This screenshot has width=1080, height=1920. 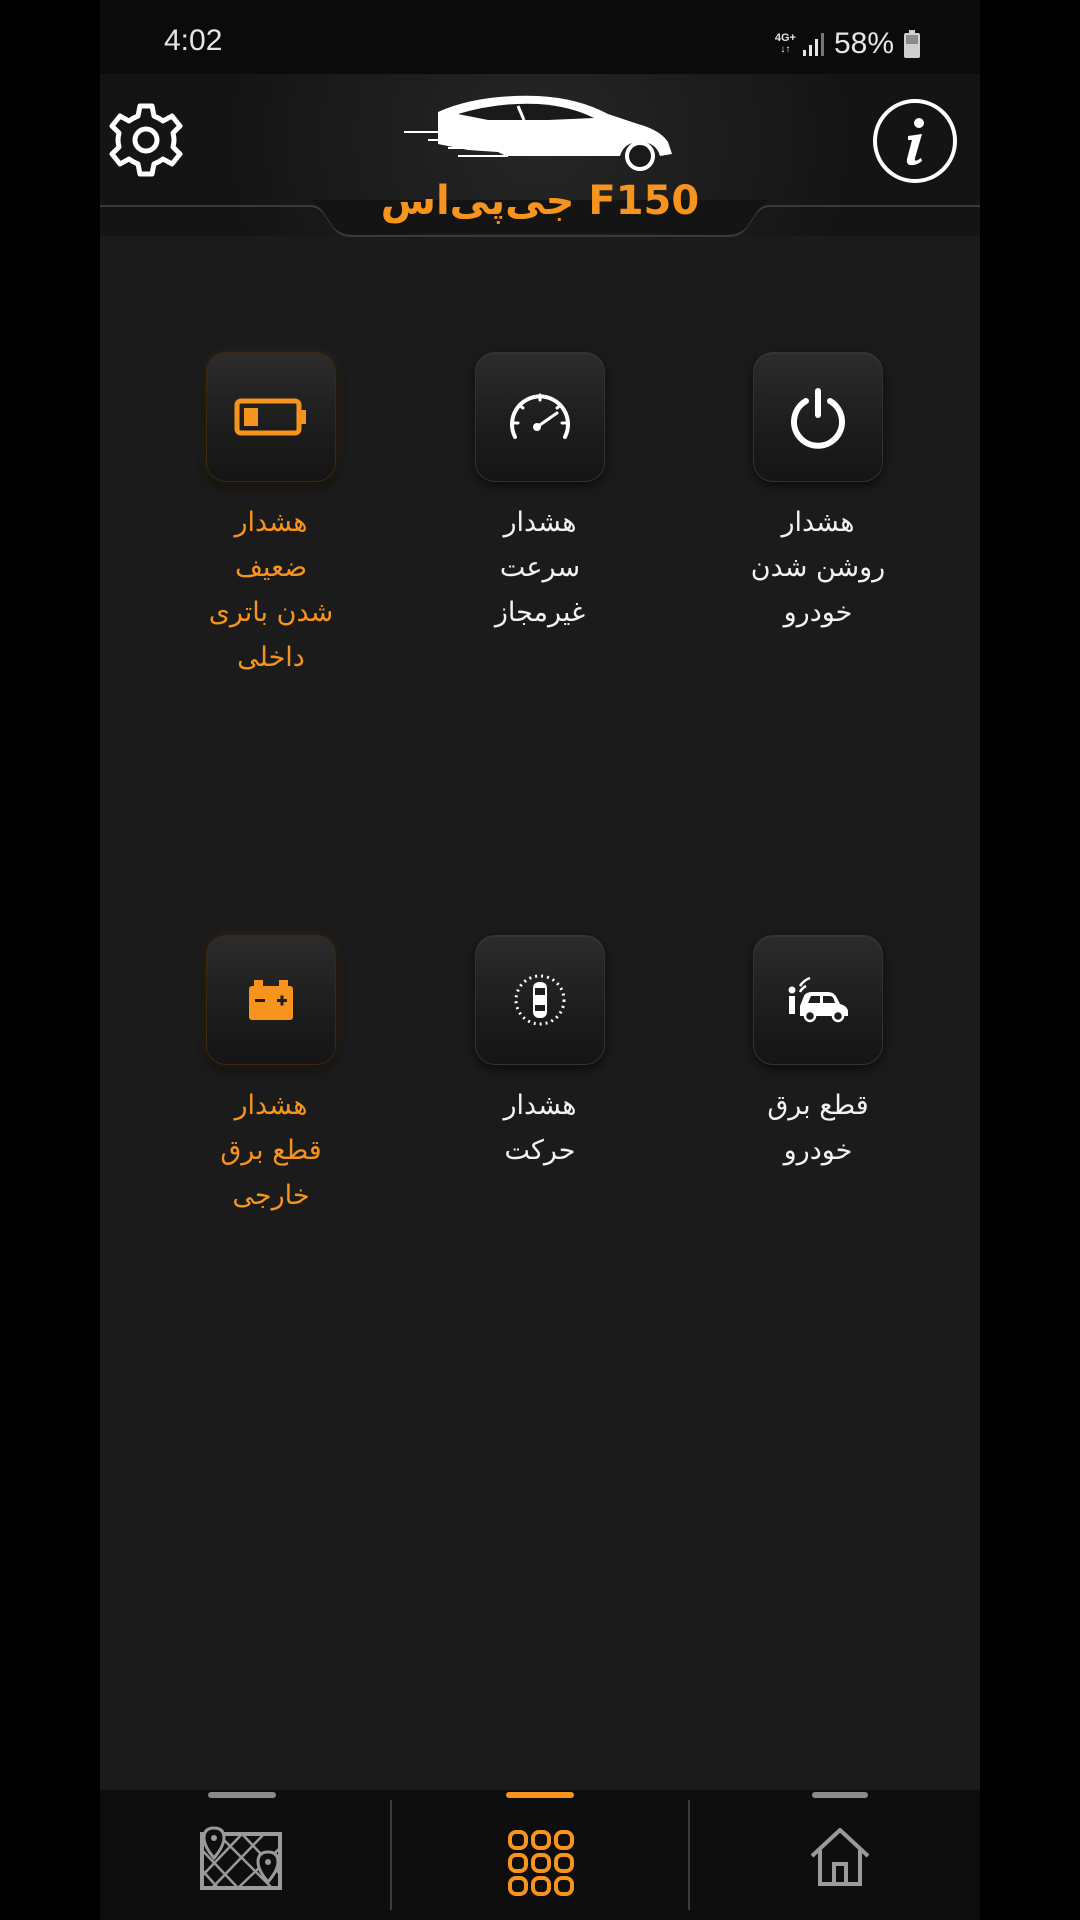 What do you see at coordinates (271, 1076) in the screenshot?
I see `tile-external-power-alert: هشدار قطع برق خارجی` at bounding box center [271, 1076].